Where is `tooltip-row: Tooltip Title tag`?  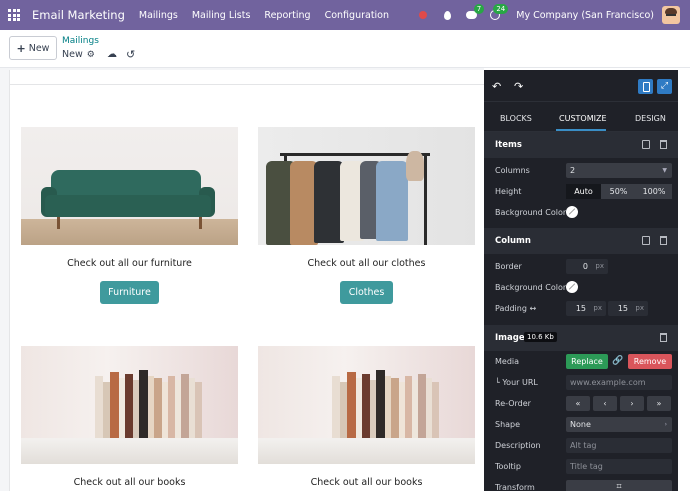 tooltip-row: Tooltip Title tag is located at coordinates (581, 466).